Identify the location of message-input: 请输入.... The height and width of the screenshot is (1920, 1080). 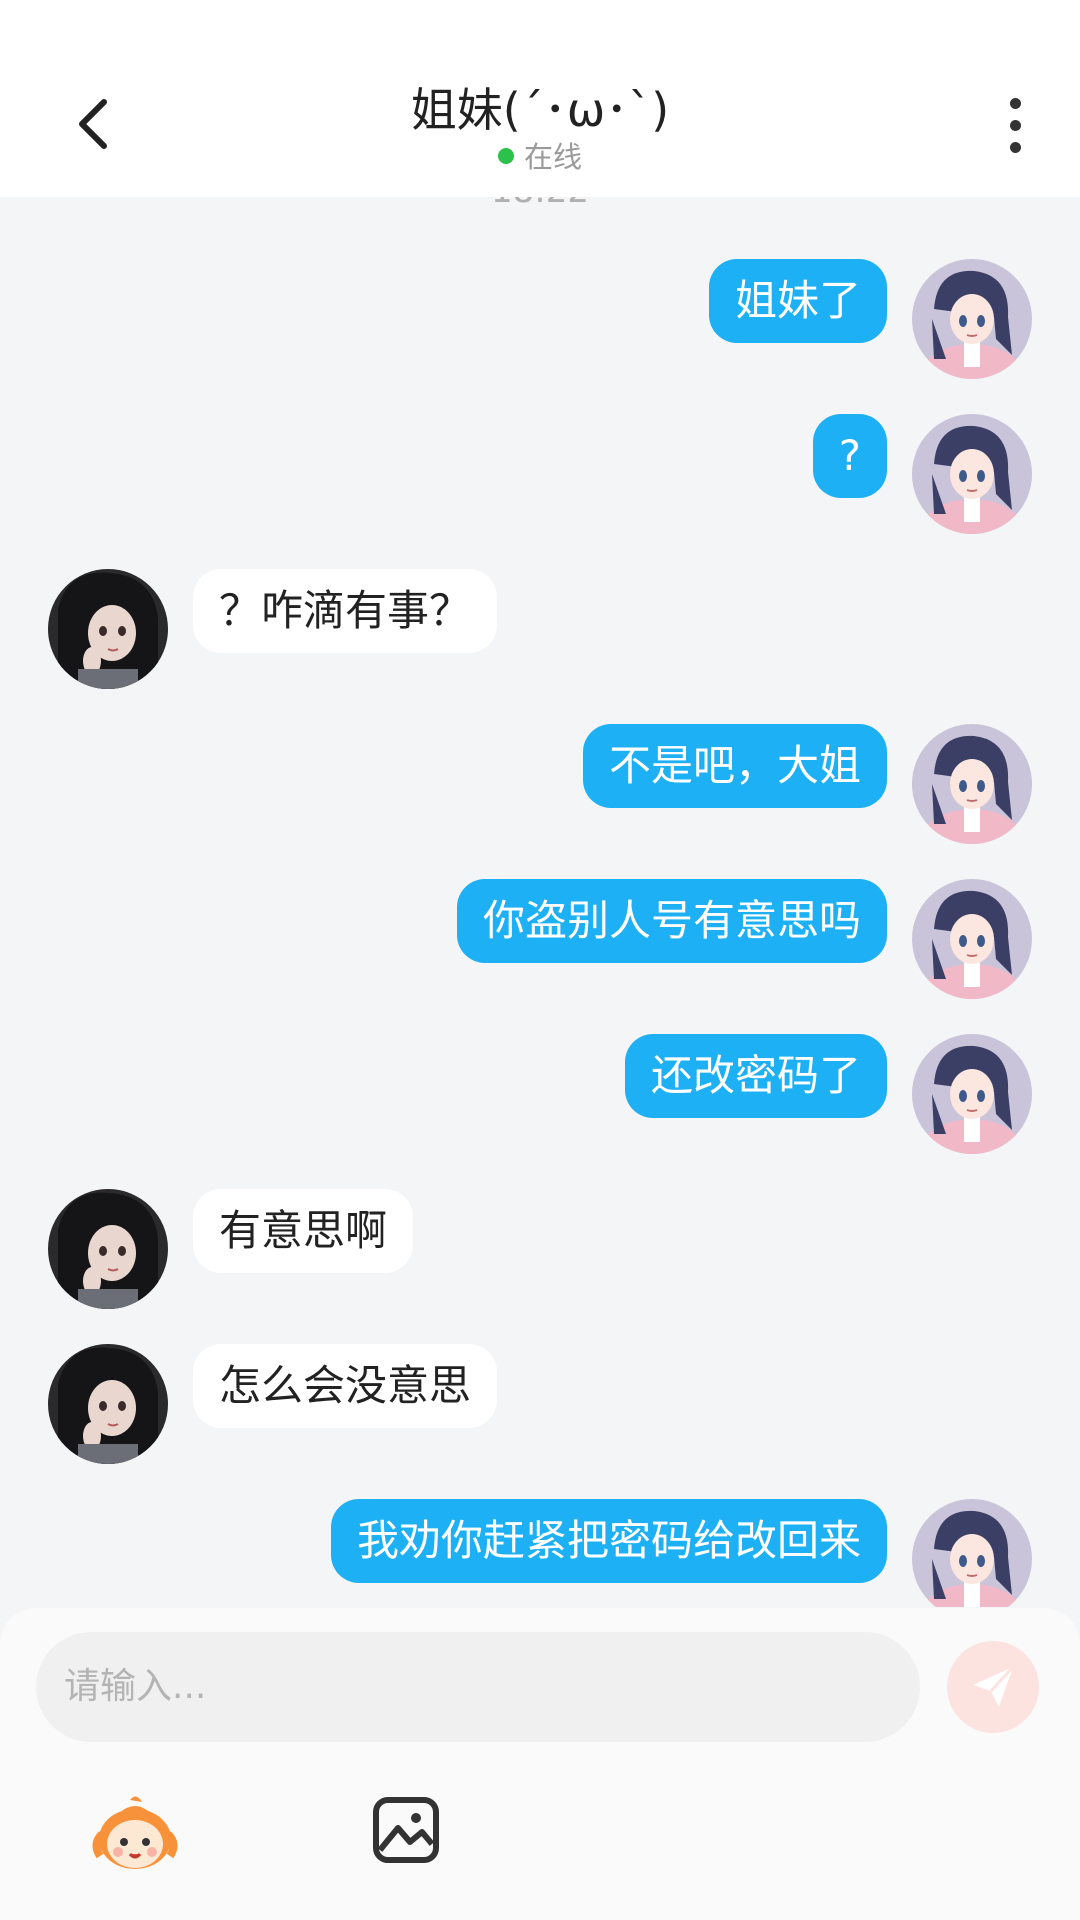
(478, 1687).